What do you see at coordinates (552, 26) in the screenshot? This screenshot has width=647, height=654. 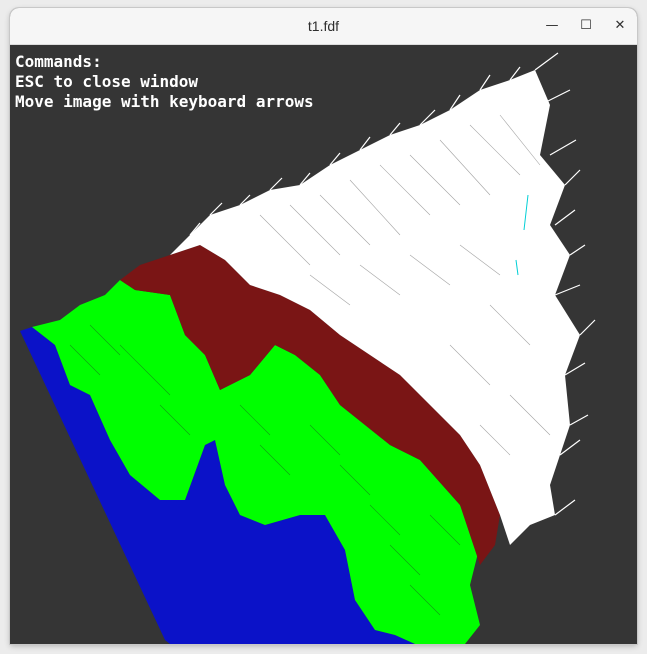 I see `minimize-button: —` at bounding box center [552, 26].